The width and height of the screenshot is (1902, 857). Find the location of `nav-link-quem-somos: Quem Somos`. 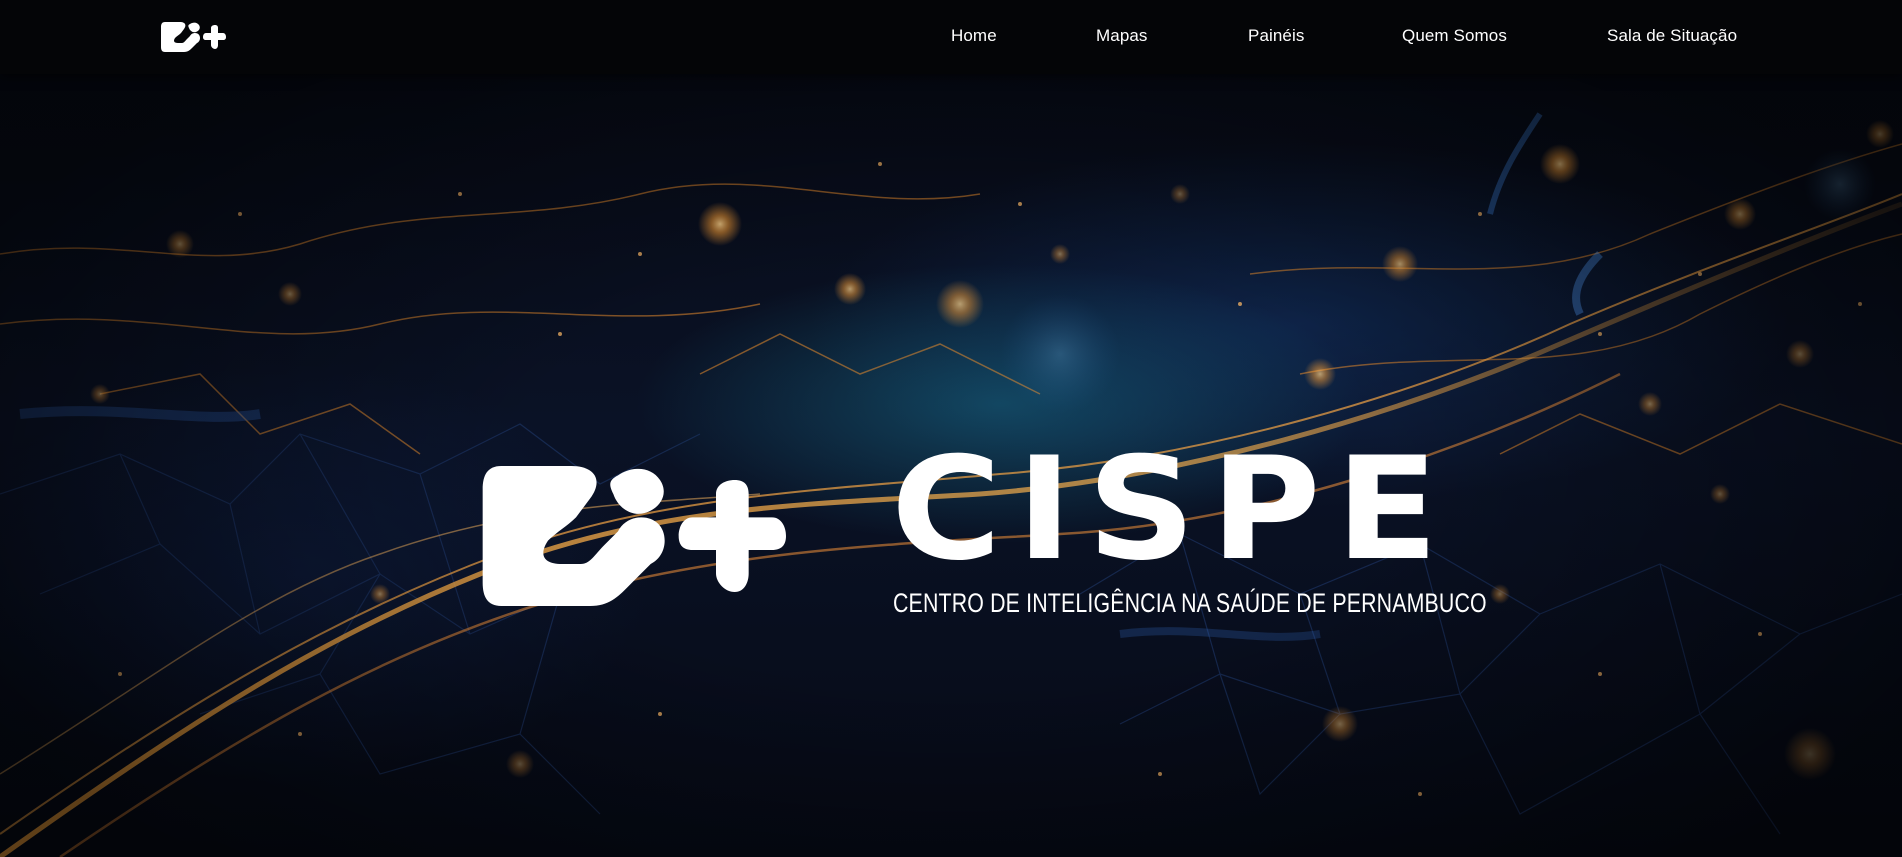

nav-link-quem-somos: Quem Somos is located at coordinates (1454, 36).